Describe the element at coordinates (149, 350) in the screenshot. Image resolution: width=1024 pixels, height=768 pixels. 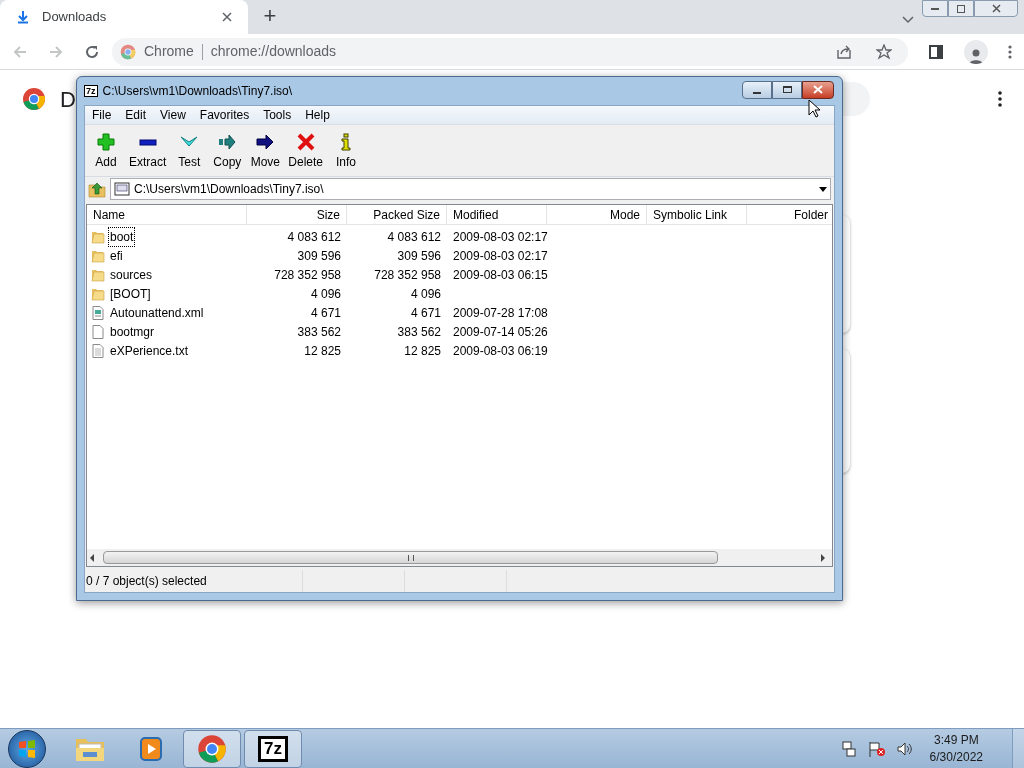
I see `file-name: eXPerience.txt` at that location.